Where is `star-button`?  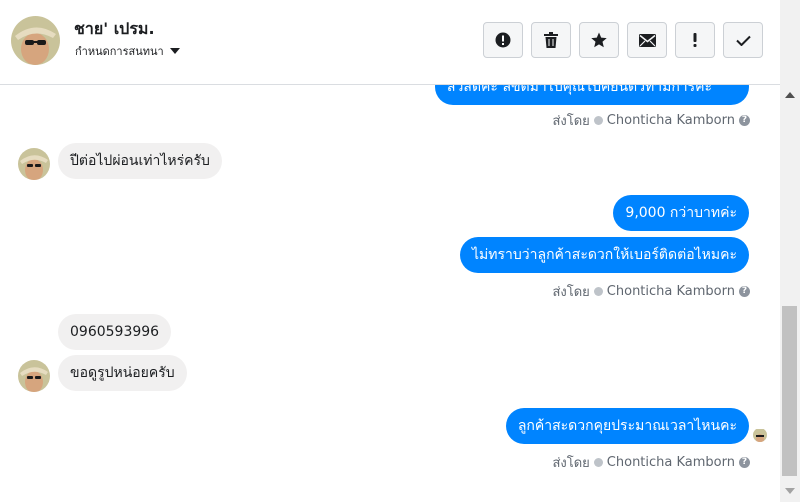 star-button is located at coordinates (599, 40).